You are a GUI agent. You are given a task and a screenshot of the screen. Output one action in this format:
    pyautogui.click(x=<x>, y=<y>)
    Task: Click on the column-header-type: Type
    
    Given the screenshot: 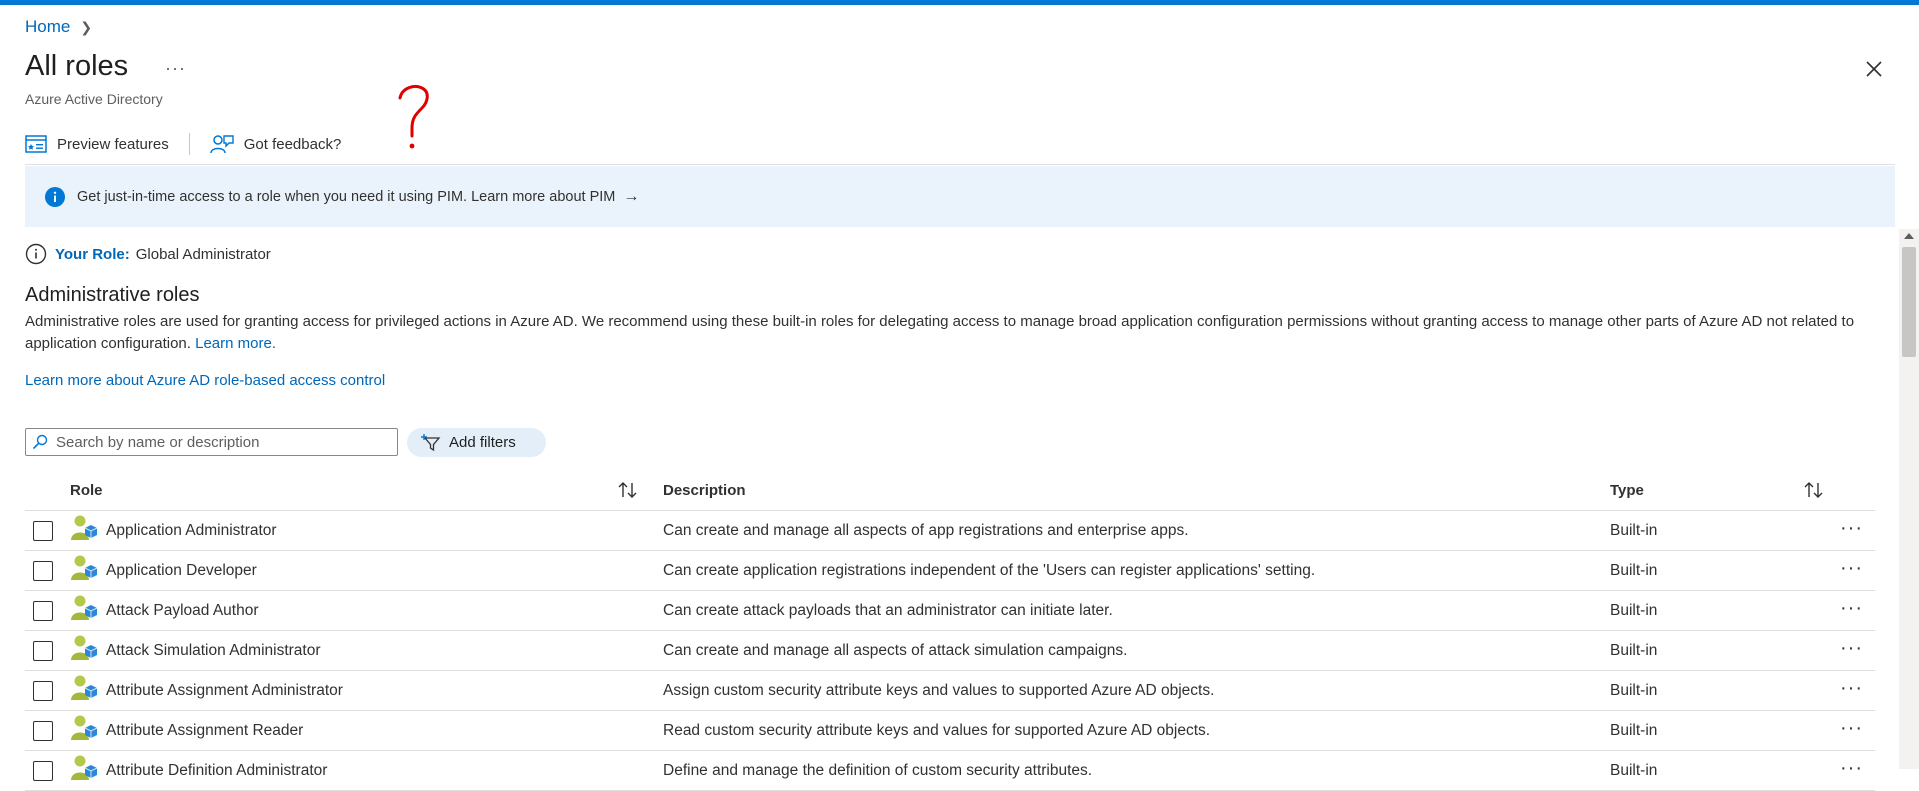 What is the action you would take?
    pyautogui.click(x=1627, y=490)
    